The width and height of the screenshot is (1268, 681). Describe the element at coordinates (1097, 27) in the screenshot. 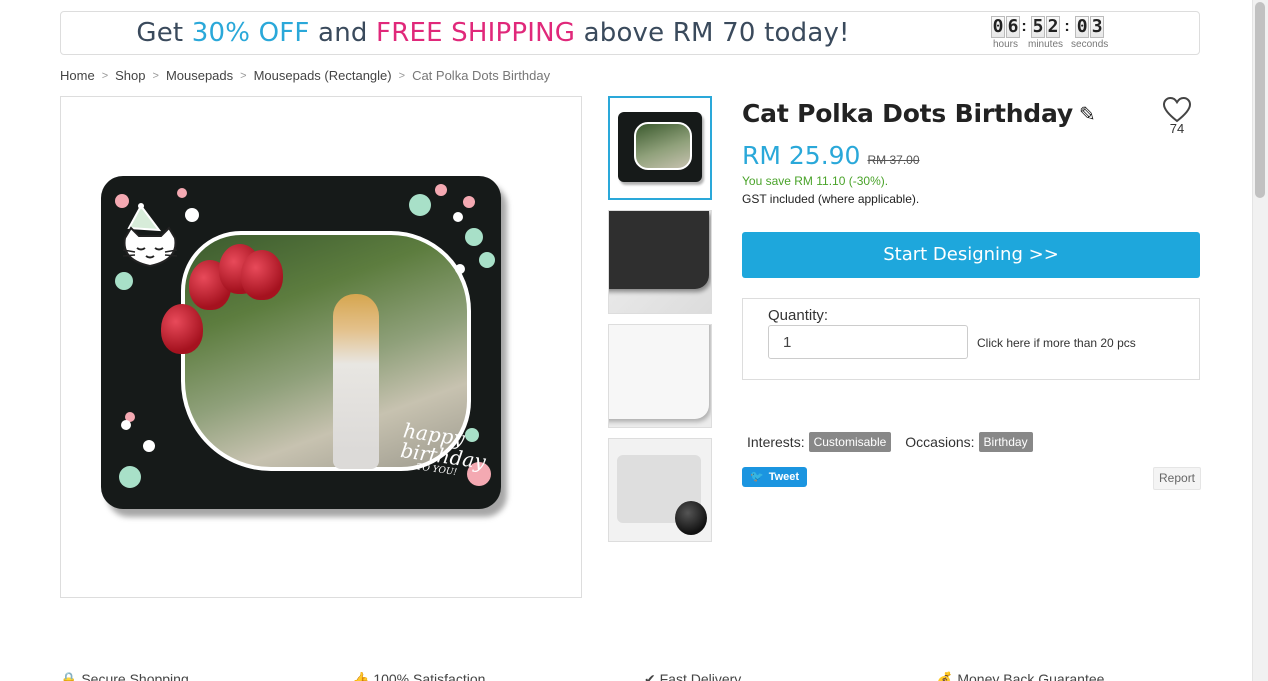

I see `timer-digit: 3` at that location.